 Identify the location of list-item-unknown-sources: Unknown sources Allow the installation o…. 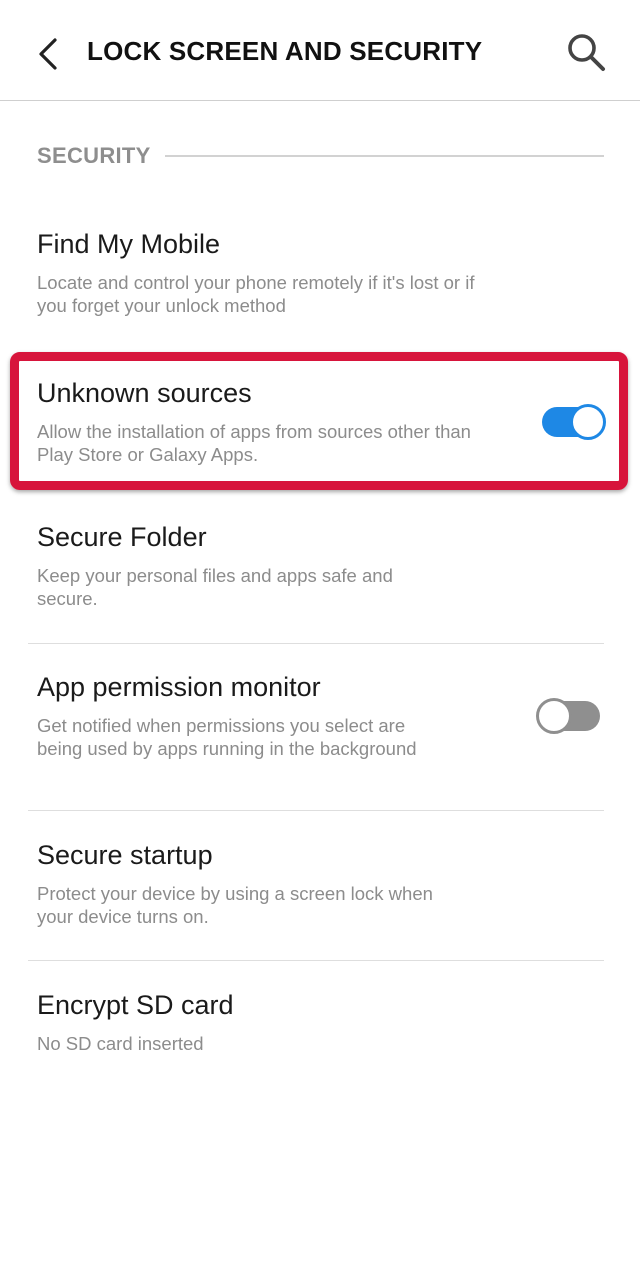
(320, 421).